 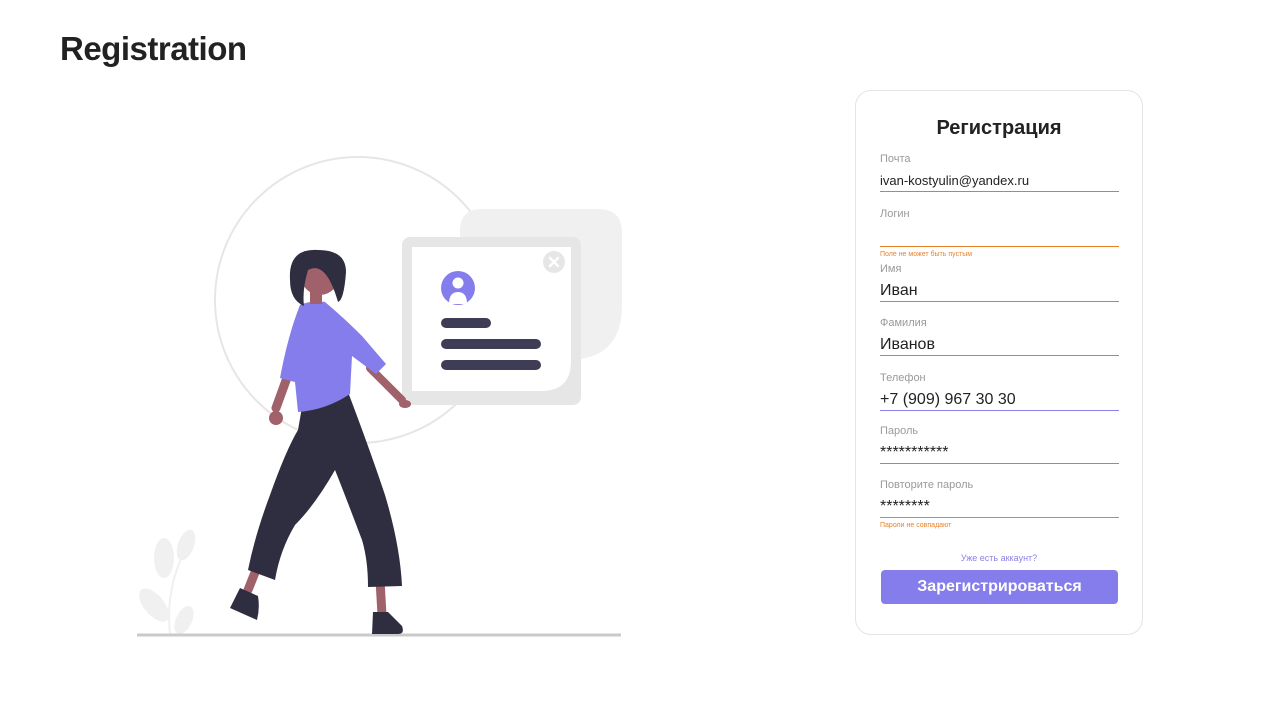 What do you see at coordinates (999, 181) in the screenshot?
I see `email-input` at bounding box center [999, 181].